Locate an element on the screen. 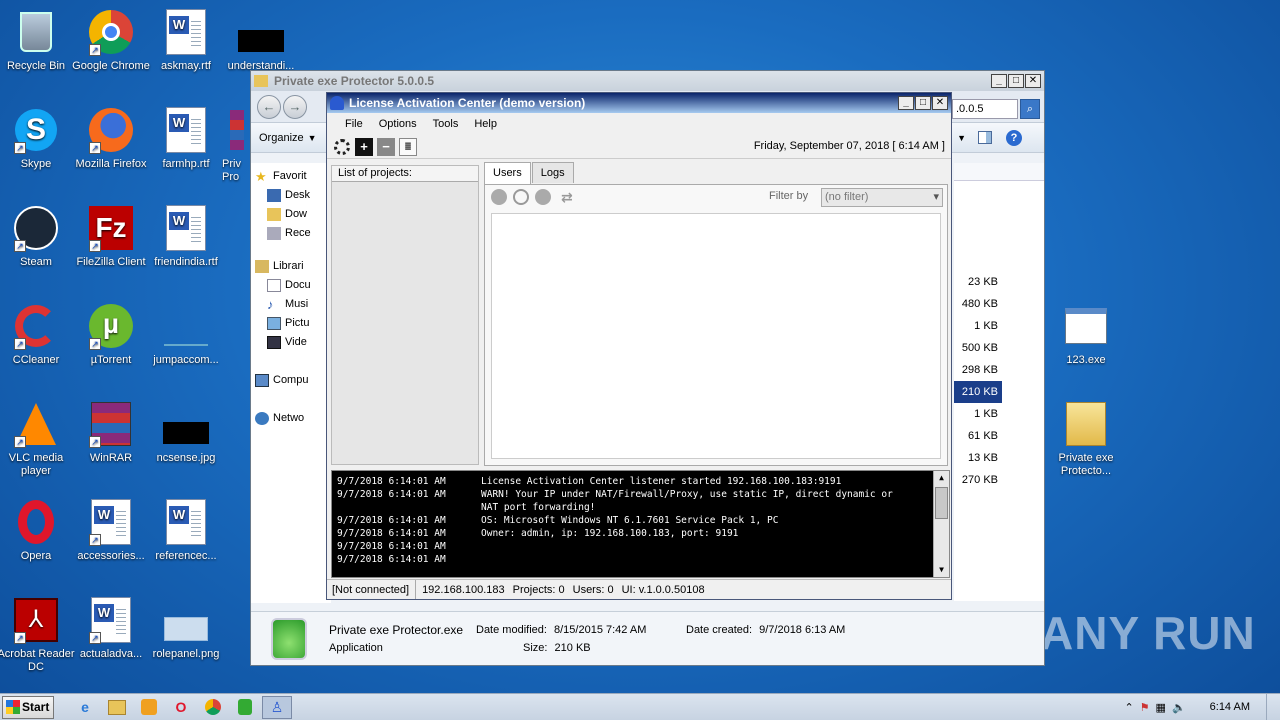  media-player-icon is located at coordinates (149, 707).